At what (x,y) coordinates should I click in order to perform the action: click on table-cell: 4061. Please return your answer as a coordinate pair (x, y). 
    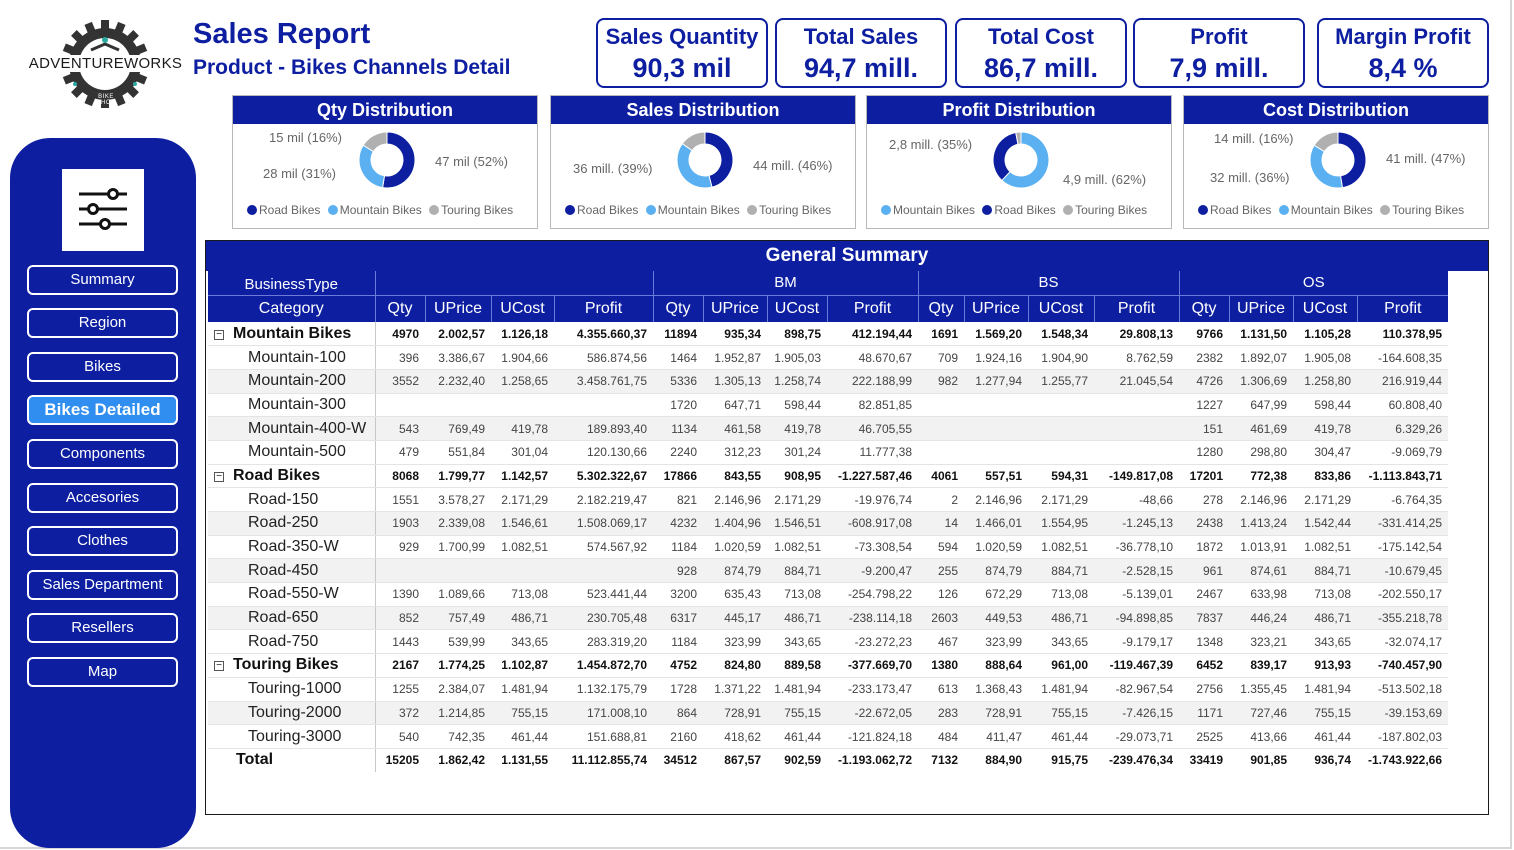
    Looking at the image, I should click on (941, 476).